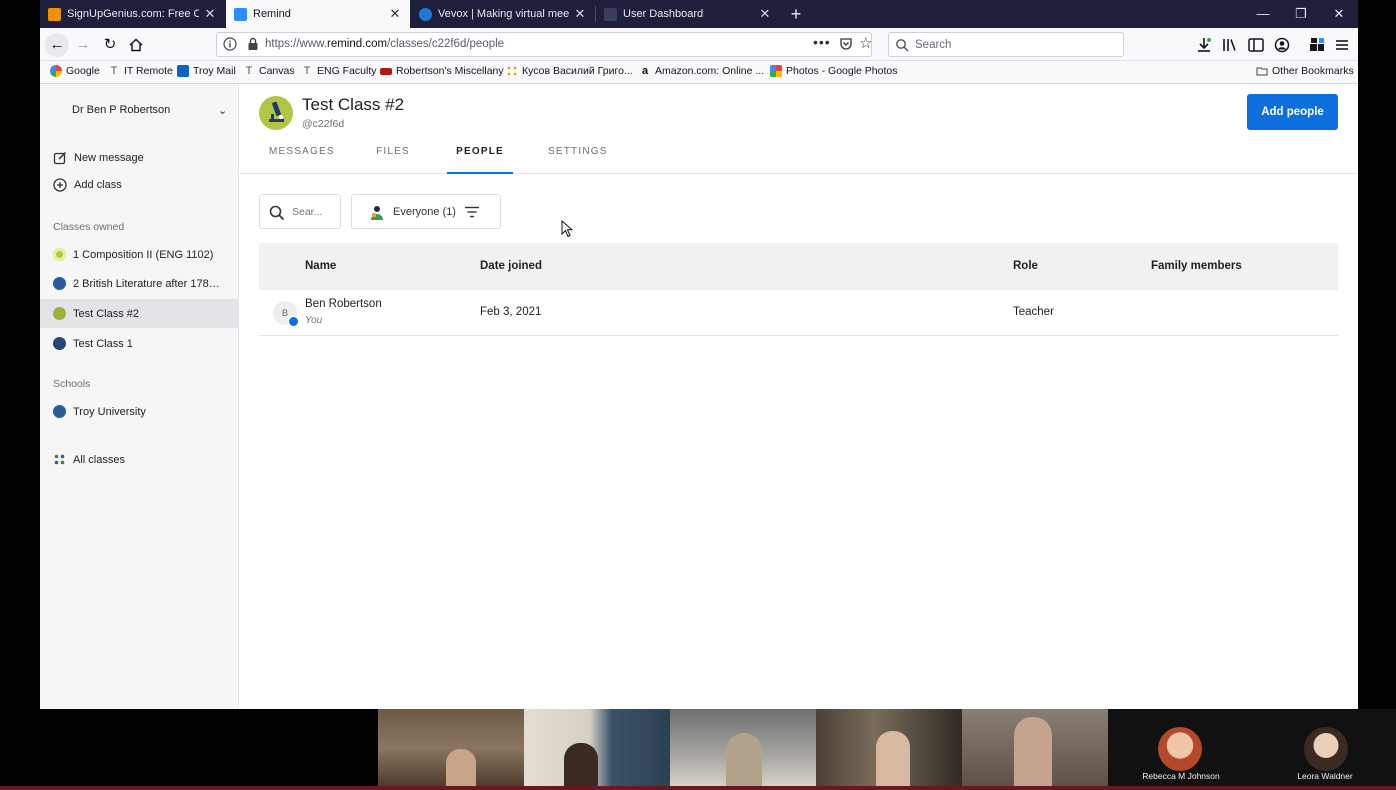 Image resolution: width=1396 pixels, height=790 pixels. I want to click on person-subtitle: You, so click(314, 320).